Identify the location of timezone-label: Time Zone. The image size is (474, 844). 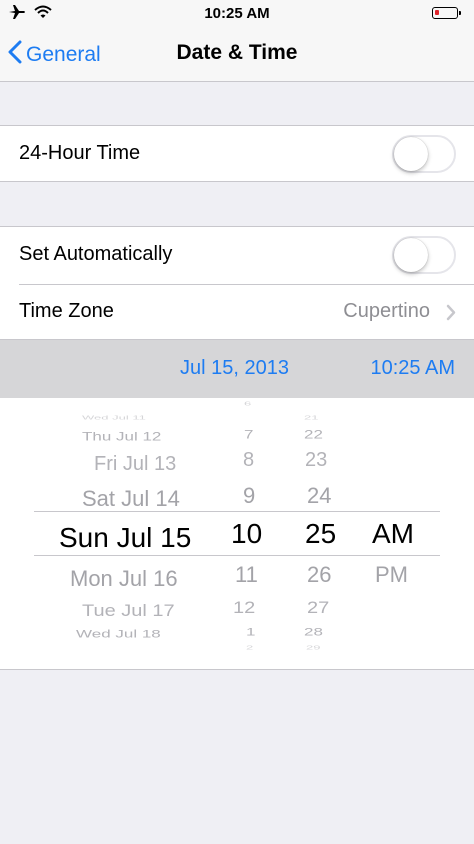
(66, 311).